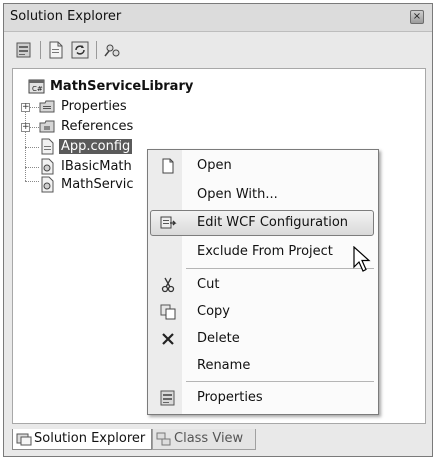 This screenshot has height=461, width=439. What do you see at coordinates (168, 285) in the screenshot?
I see `cut-icon` at bounding box center [168, 285].